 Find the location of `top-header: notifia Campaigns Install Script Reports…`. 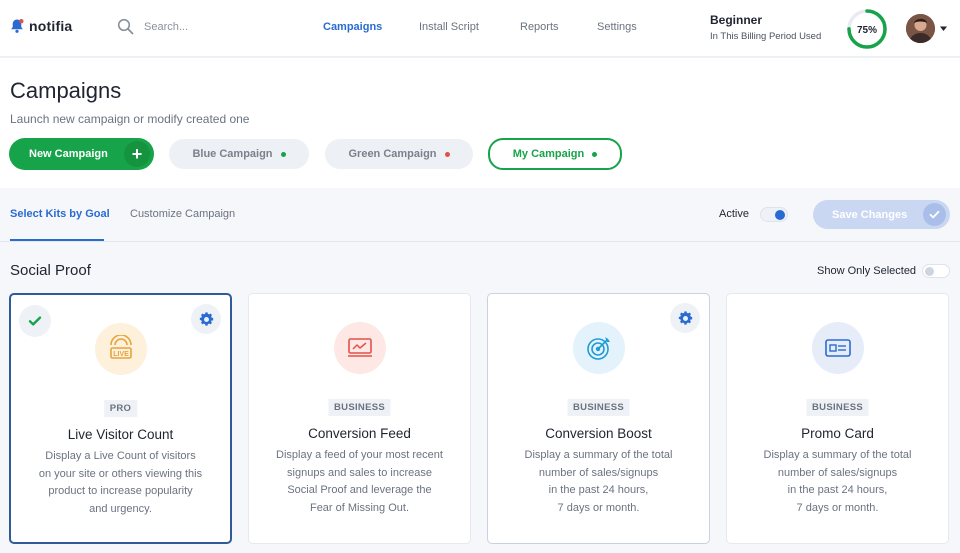

top-header: notifia Campaigns Install Script Reports… is located at coordinates (480, 28).